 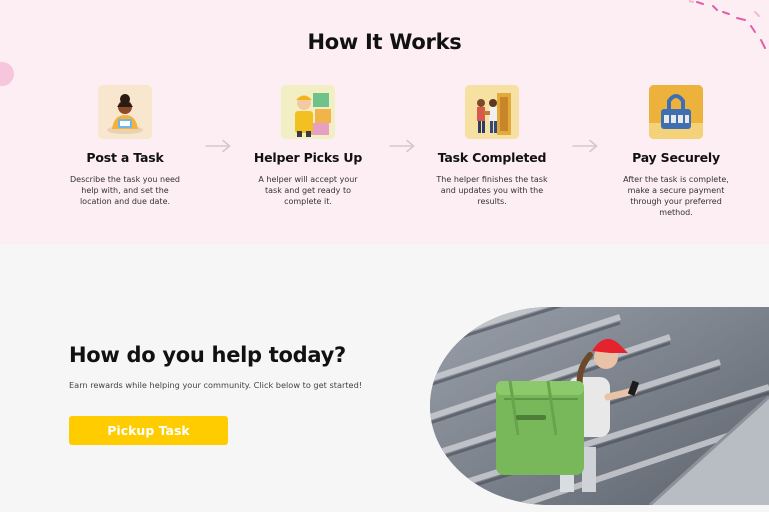 I want to click on section-title: How It Works, so click(x=384, y=42).